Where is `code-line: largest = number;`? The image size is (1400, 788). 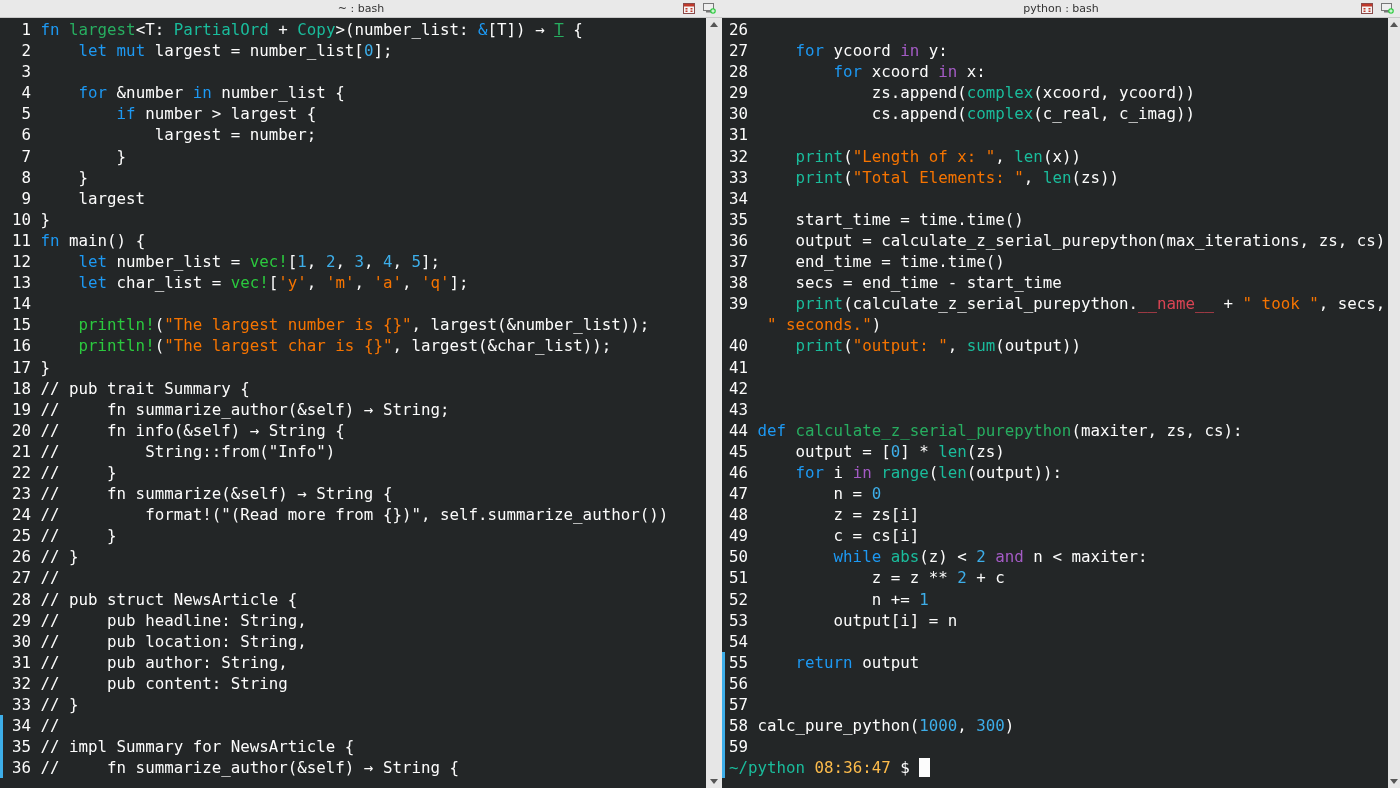 code-line: largest = number; is located at coordinates (235, 135).